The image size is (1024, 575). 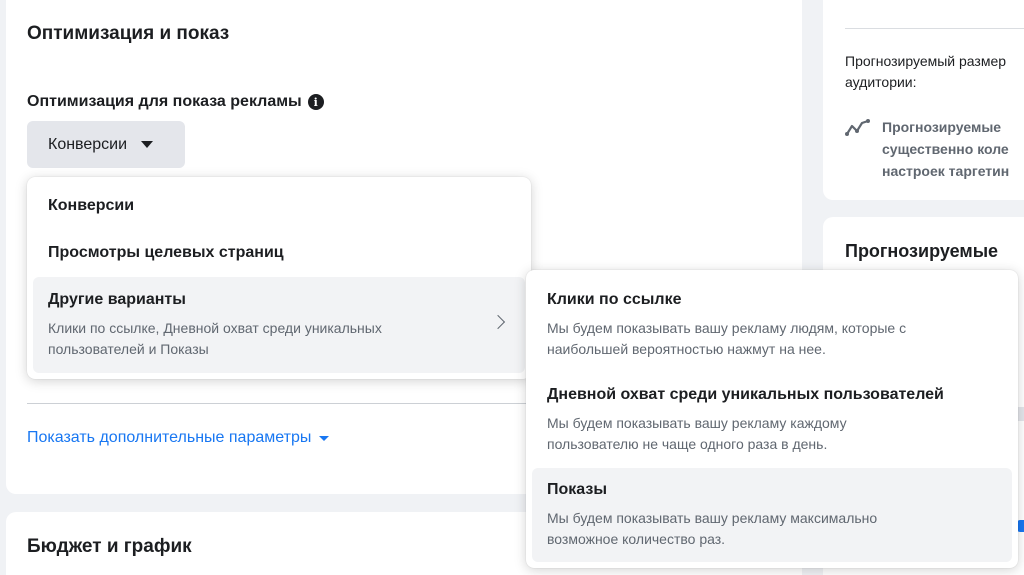 What do you see at coordinates (946, 171) in the screenshot?
I see `audience-notice-line3: настроек таргетин` at bounding box center [946, 171].